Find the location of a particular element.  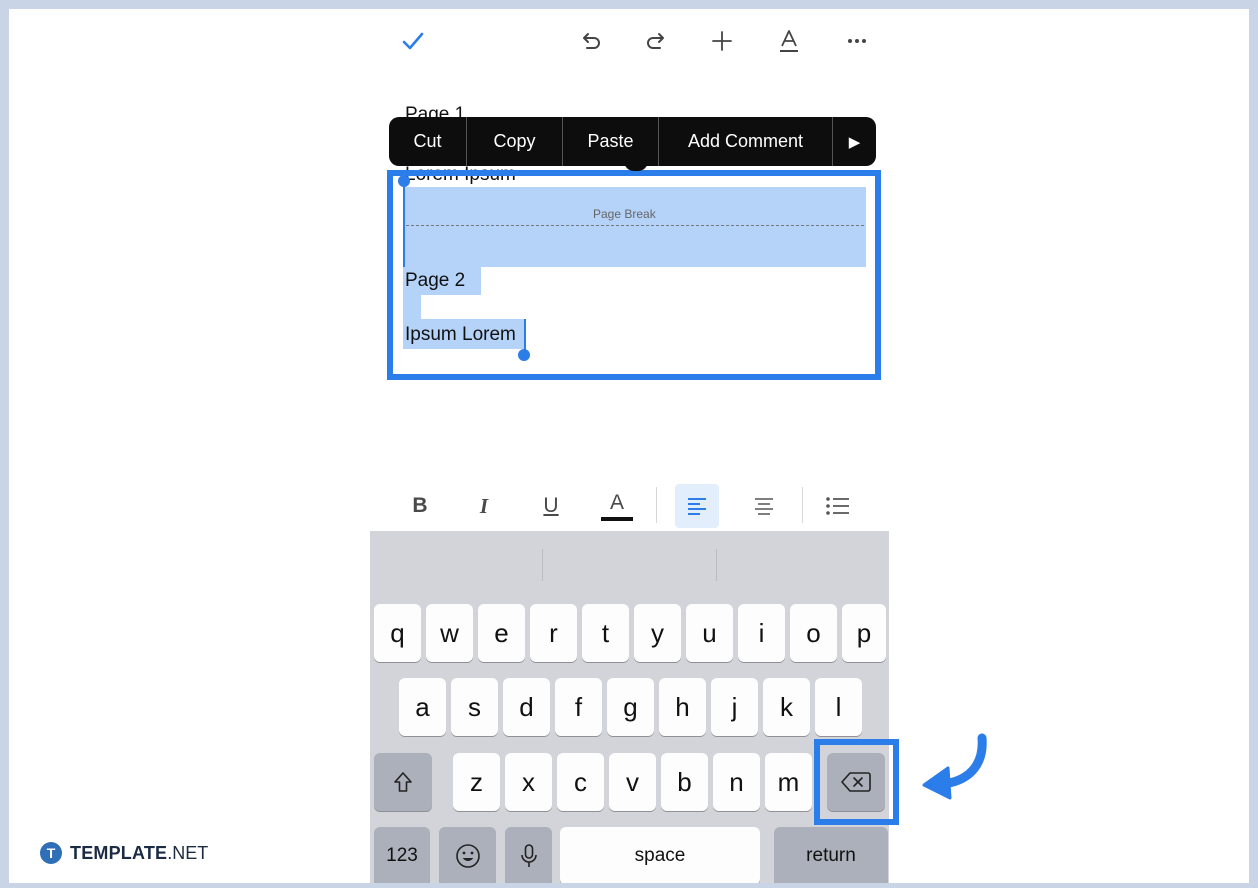

key-j: j is located at coordinates (734, 707).